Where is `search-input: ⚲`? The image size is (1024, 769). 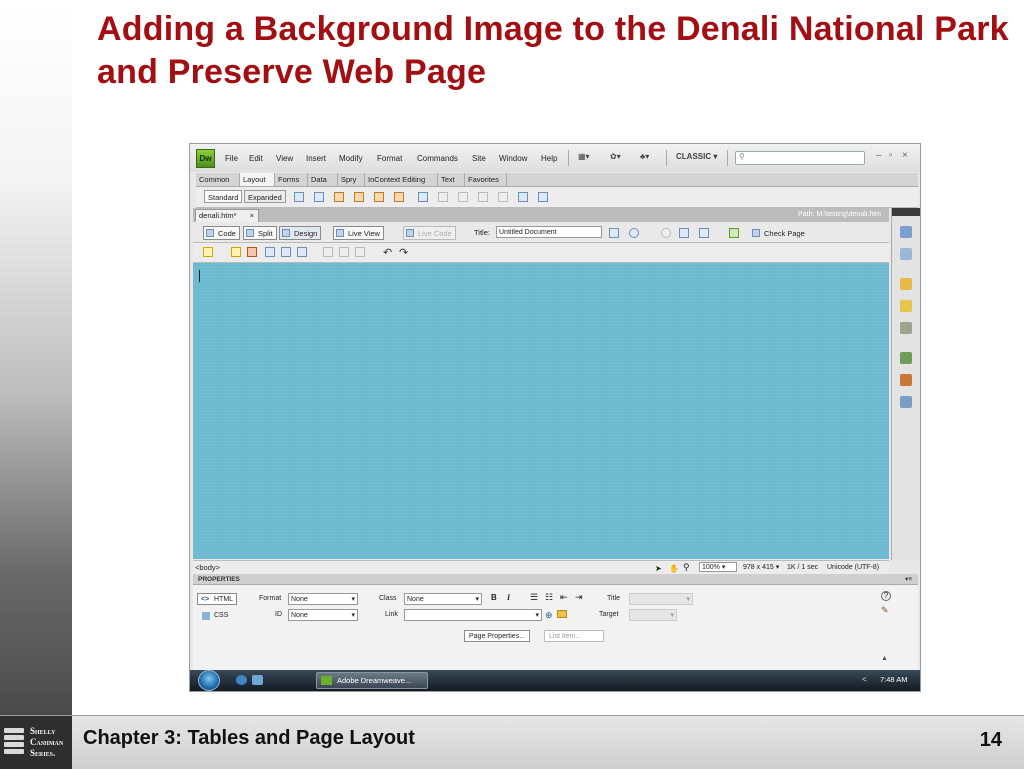 search-input: ⚲ is located at coordinates (800, 158).